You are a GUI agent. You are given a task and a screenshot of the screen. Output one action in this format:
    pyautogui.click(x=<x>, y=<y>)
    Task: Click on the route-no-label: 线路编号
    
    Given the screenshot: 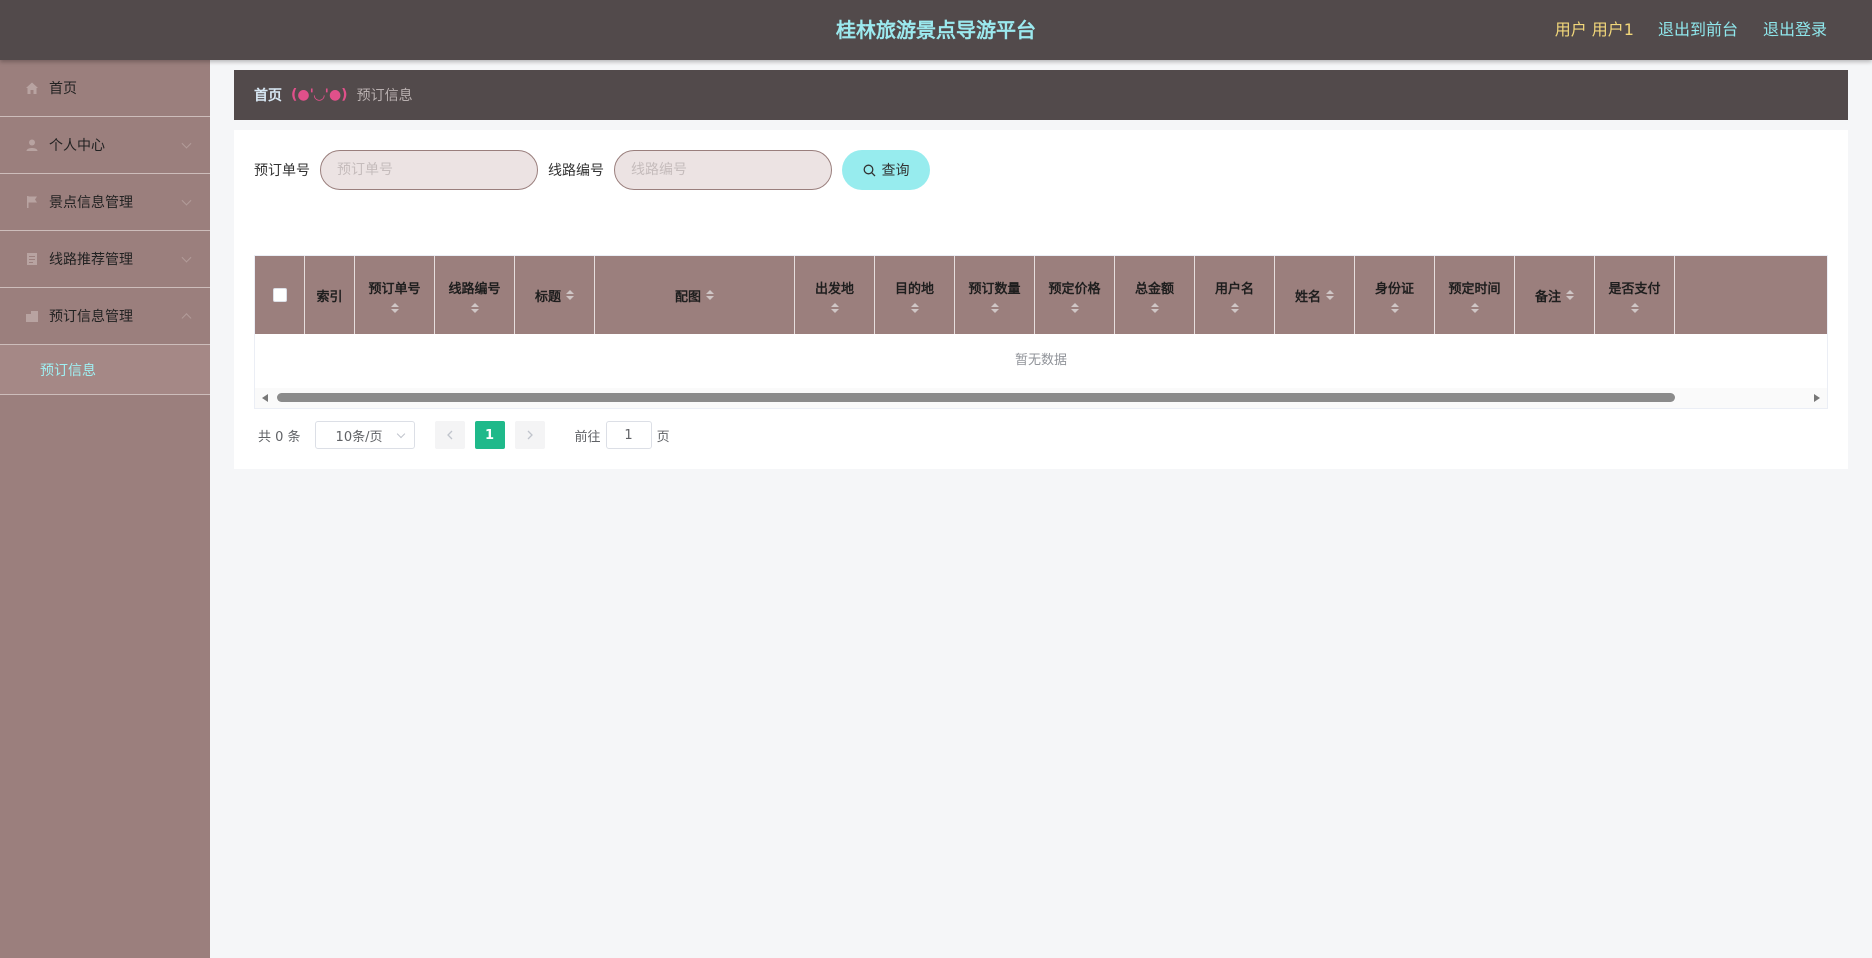 What is the action you would take?
    pyautogui.click(x=576, y=171)
    